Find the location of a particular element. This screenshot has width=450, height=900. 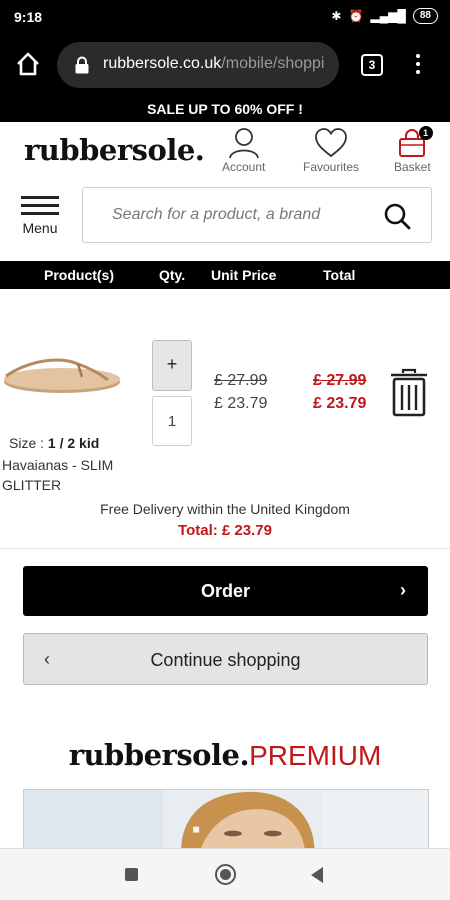

battery-icon: 88 is located at coordinates (425, 16).